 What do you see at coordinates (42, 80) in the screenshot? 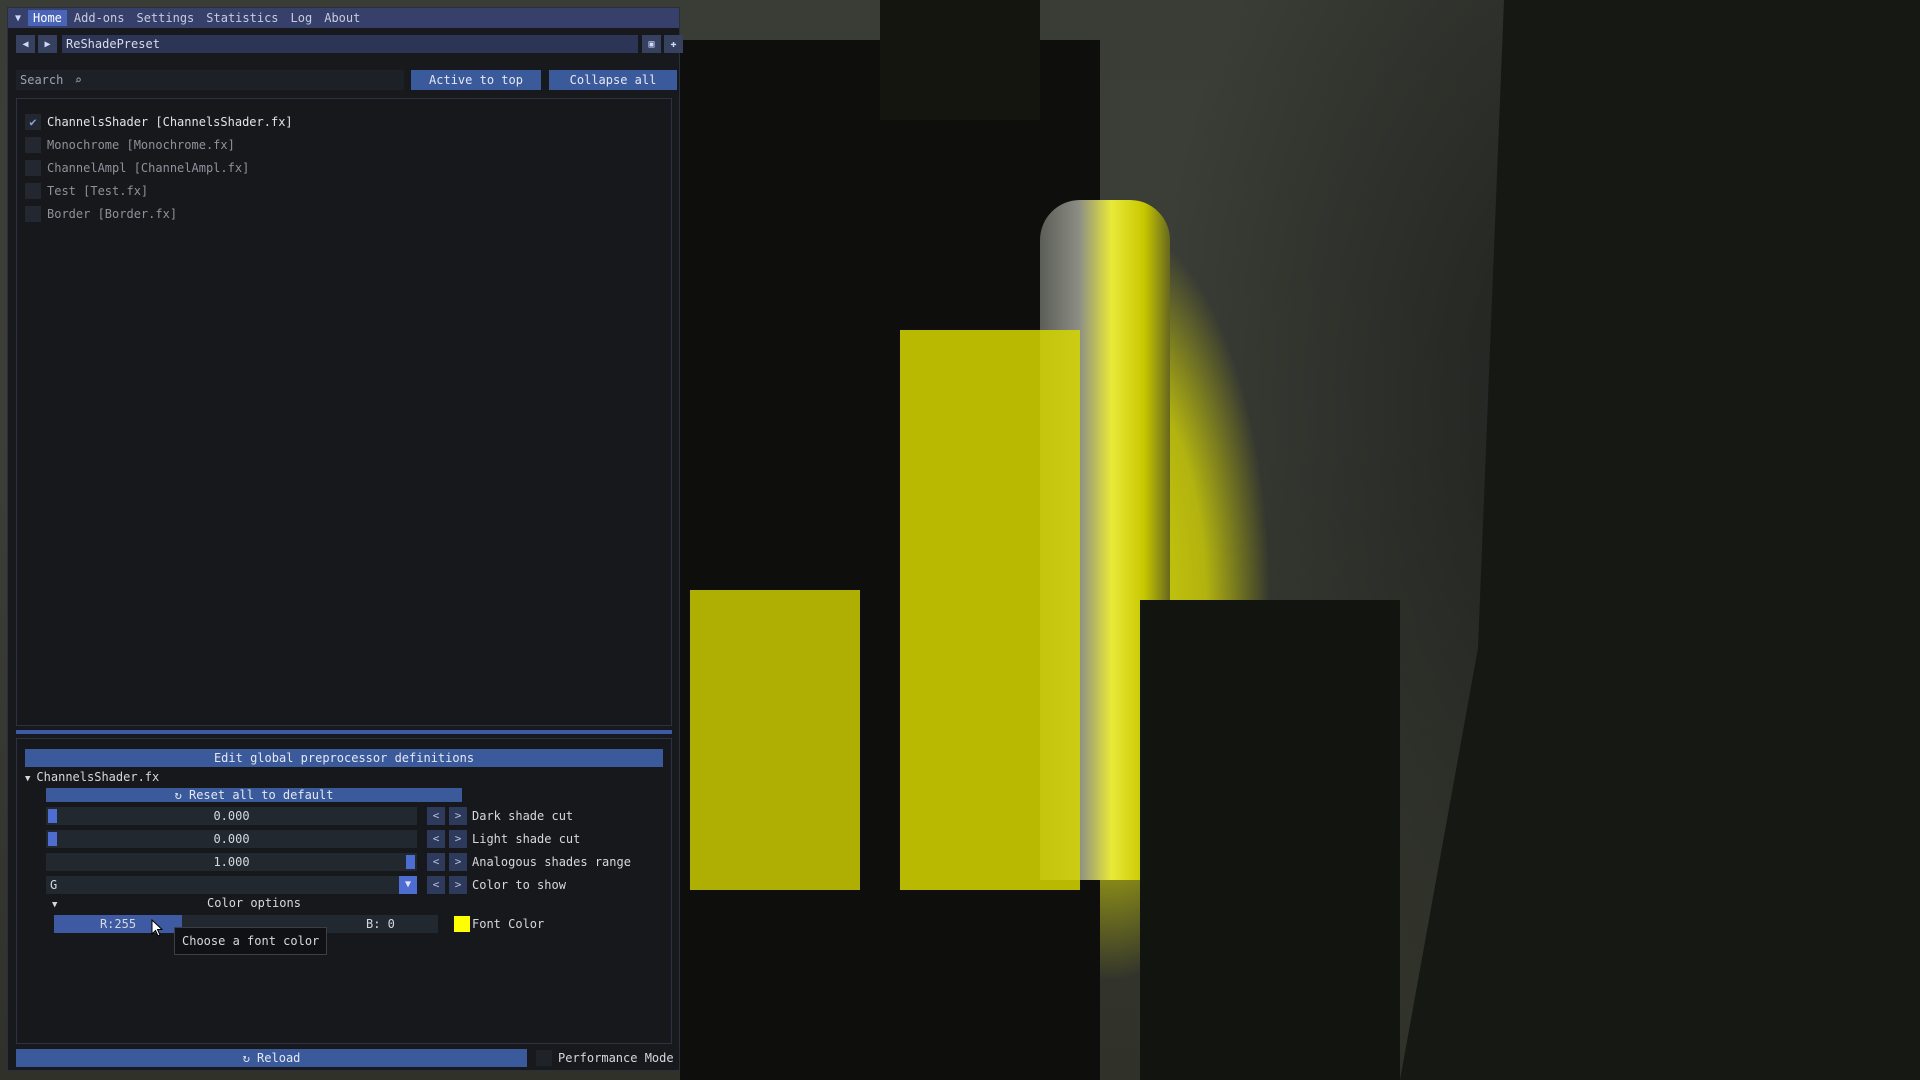
I see `search-placeholder: Search` at bounding box center [42, 80].